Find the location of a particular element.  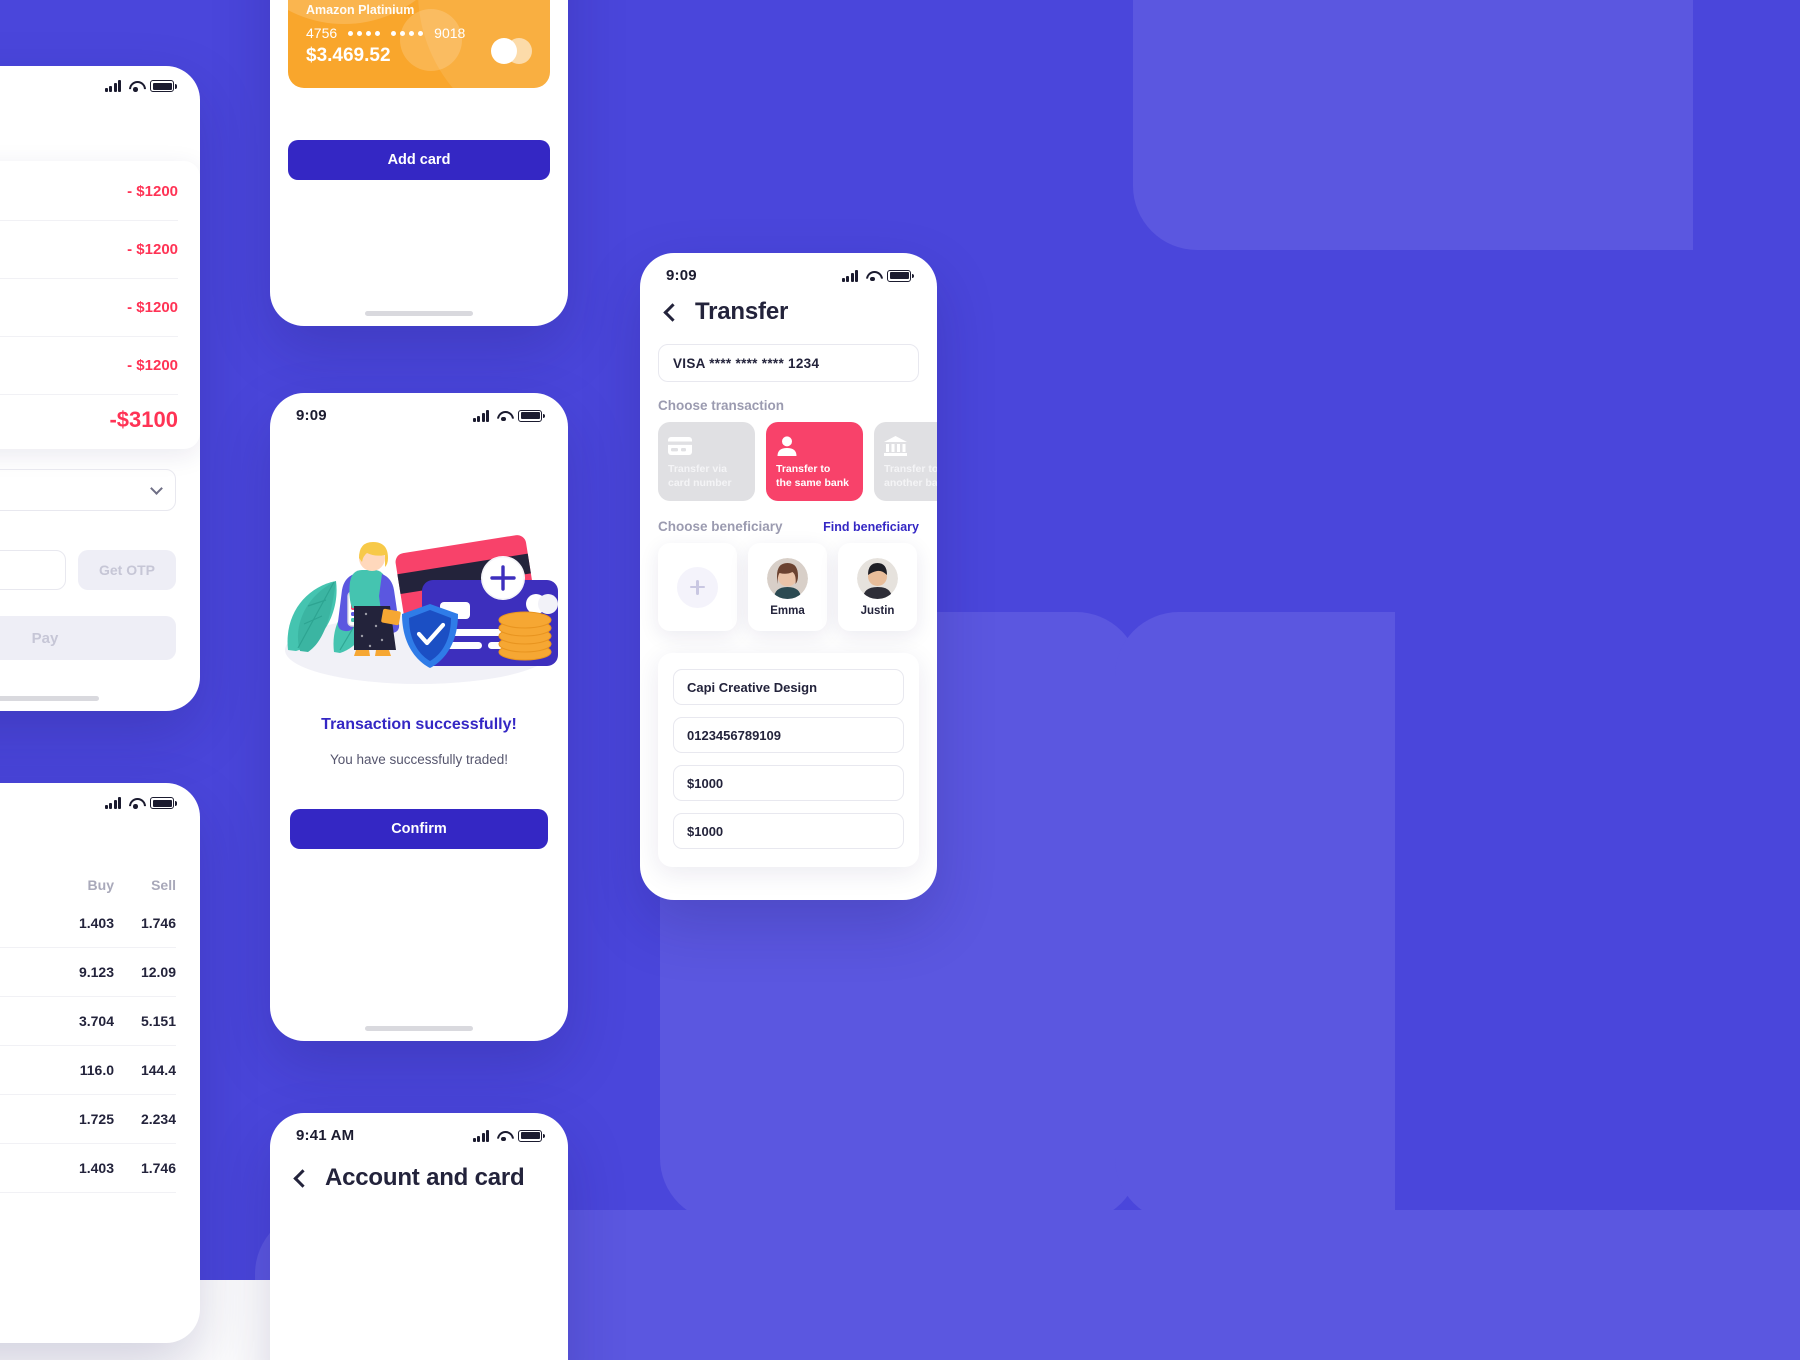

phone-account-card-screen: 9:41 AM Account and card is located at coordinates (419, 1236).